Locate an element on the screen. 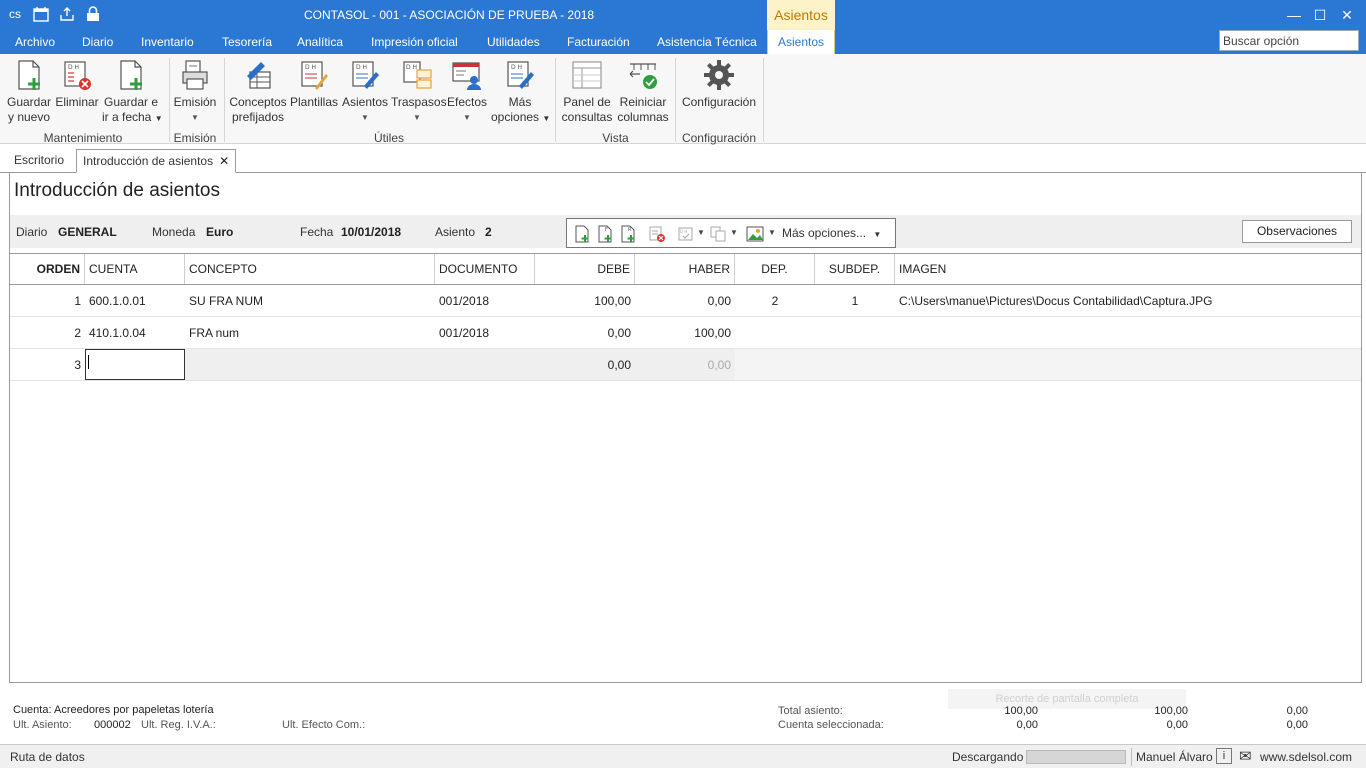 This screenshot has width=1366, height=768. tab-asistencia-tecnica: Asistencia Técnica is located at coordinates (707, 42).